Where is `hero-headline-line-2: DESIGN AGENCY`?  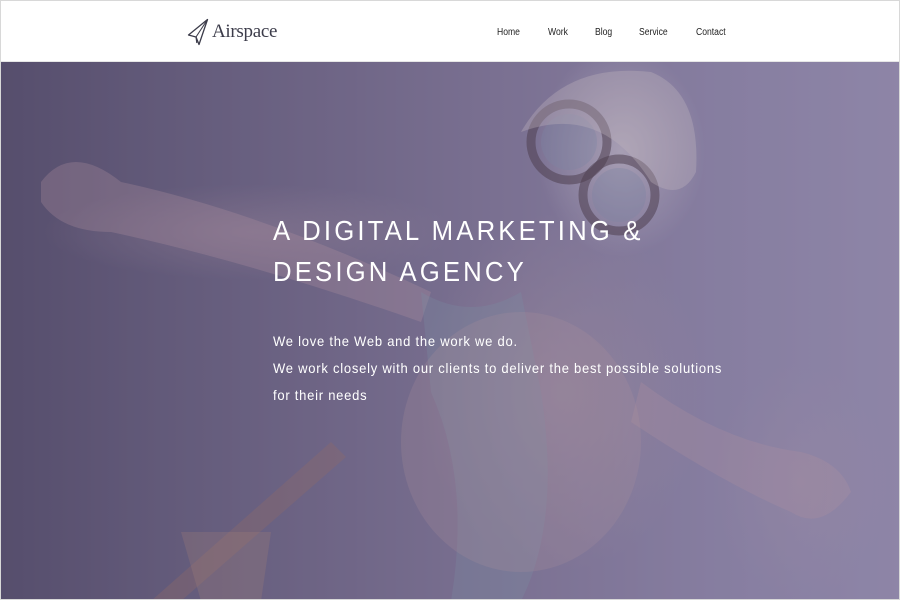 hero-headline-line-2: DESIGN AGENCY is located at coordinates (400, 271).